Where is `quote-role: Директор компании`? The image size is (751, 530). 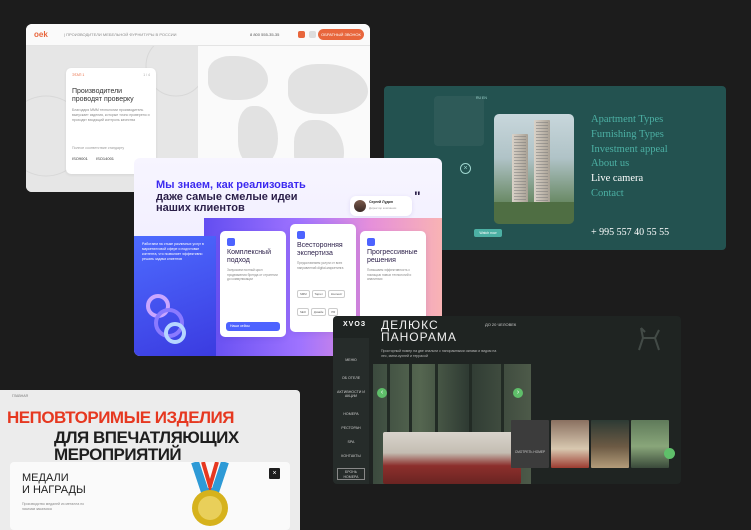 quote-role: Директор компании is located at coordinates (383, 208).